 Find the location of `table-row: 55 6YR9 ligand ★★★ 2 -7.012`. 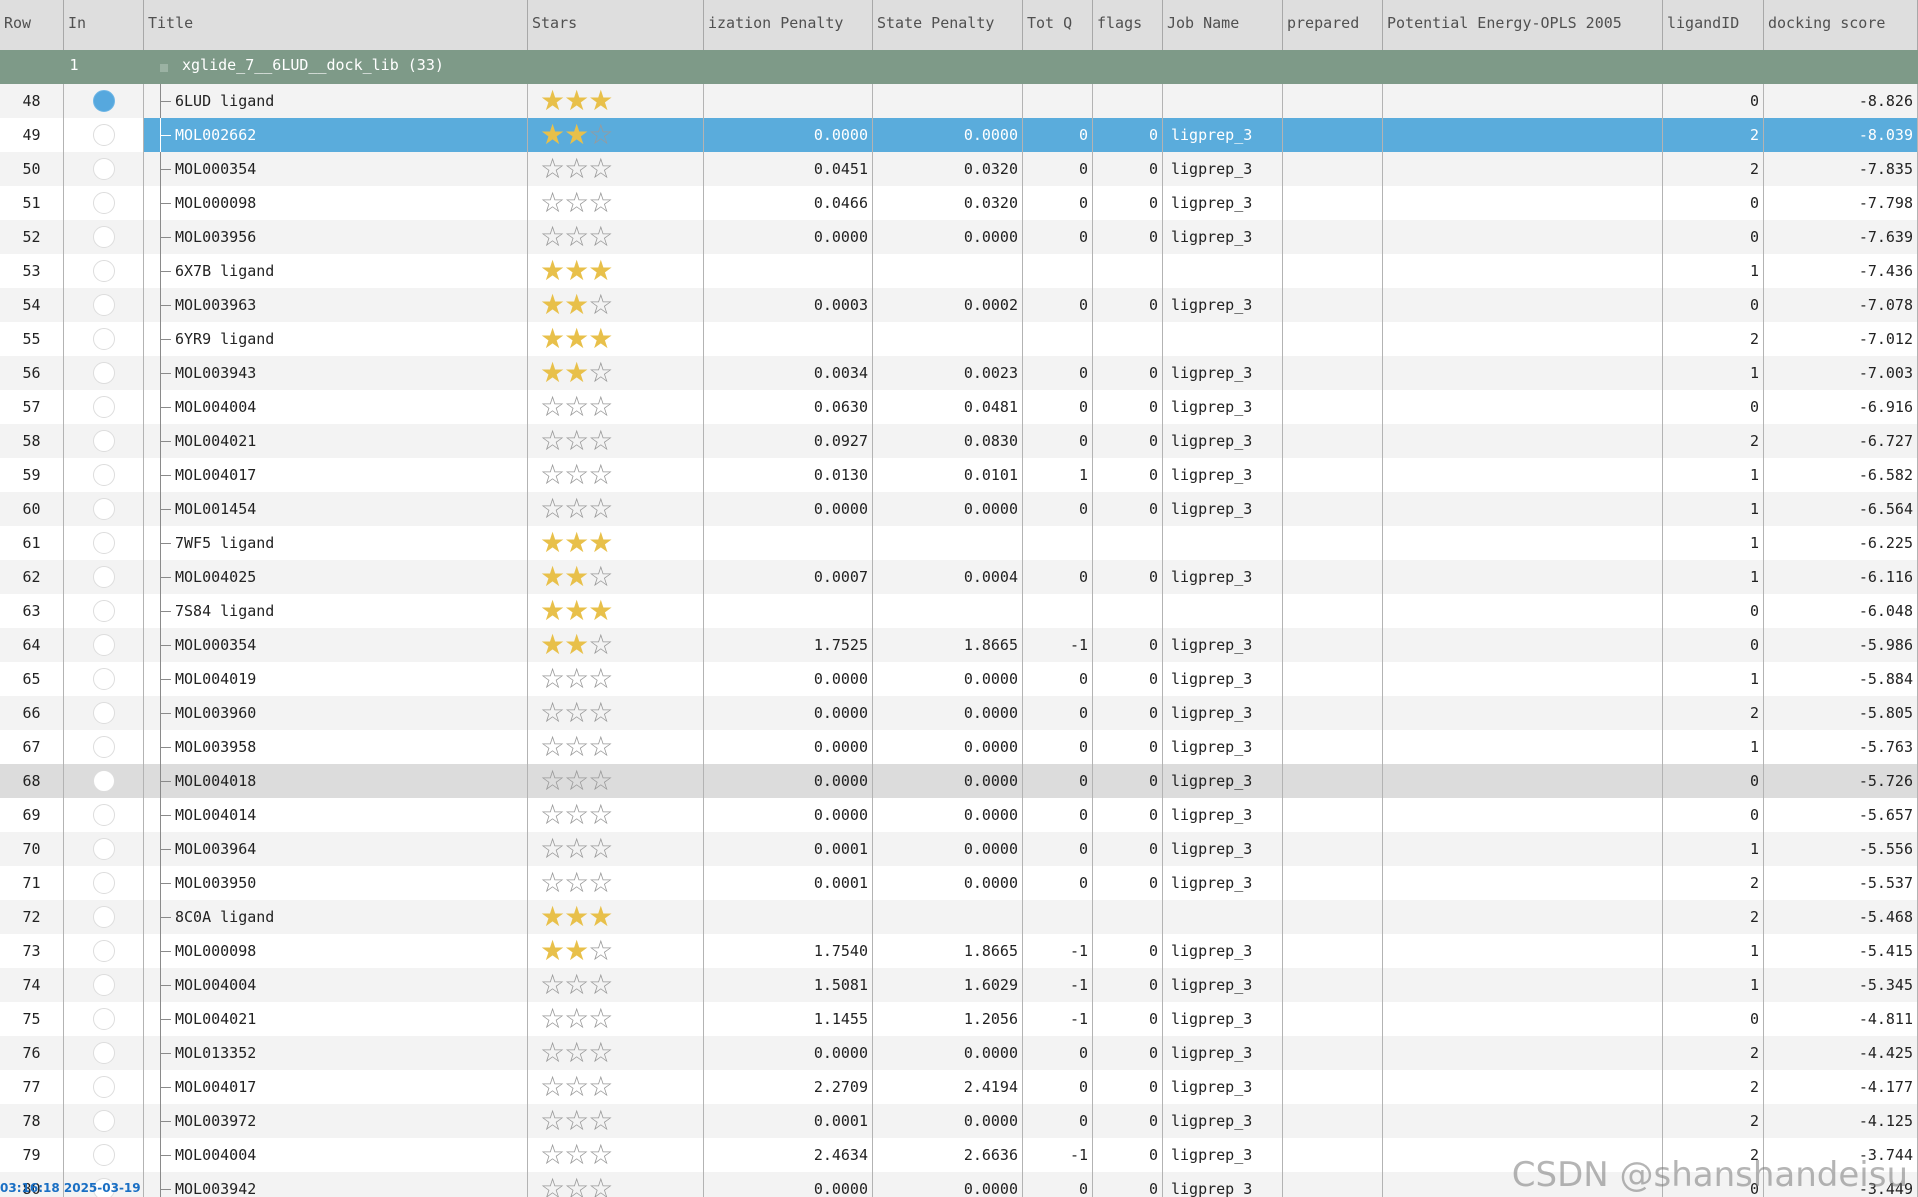

table-row: 55 6YR9 ligand ★★★ 2 -7.012 is located at coordinates (959, 339).